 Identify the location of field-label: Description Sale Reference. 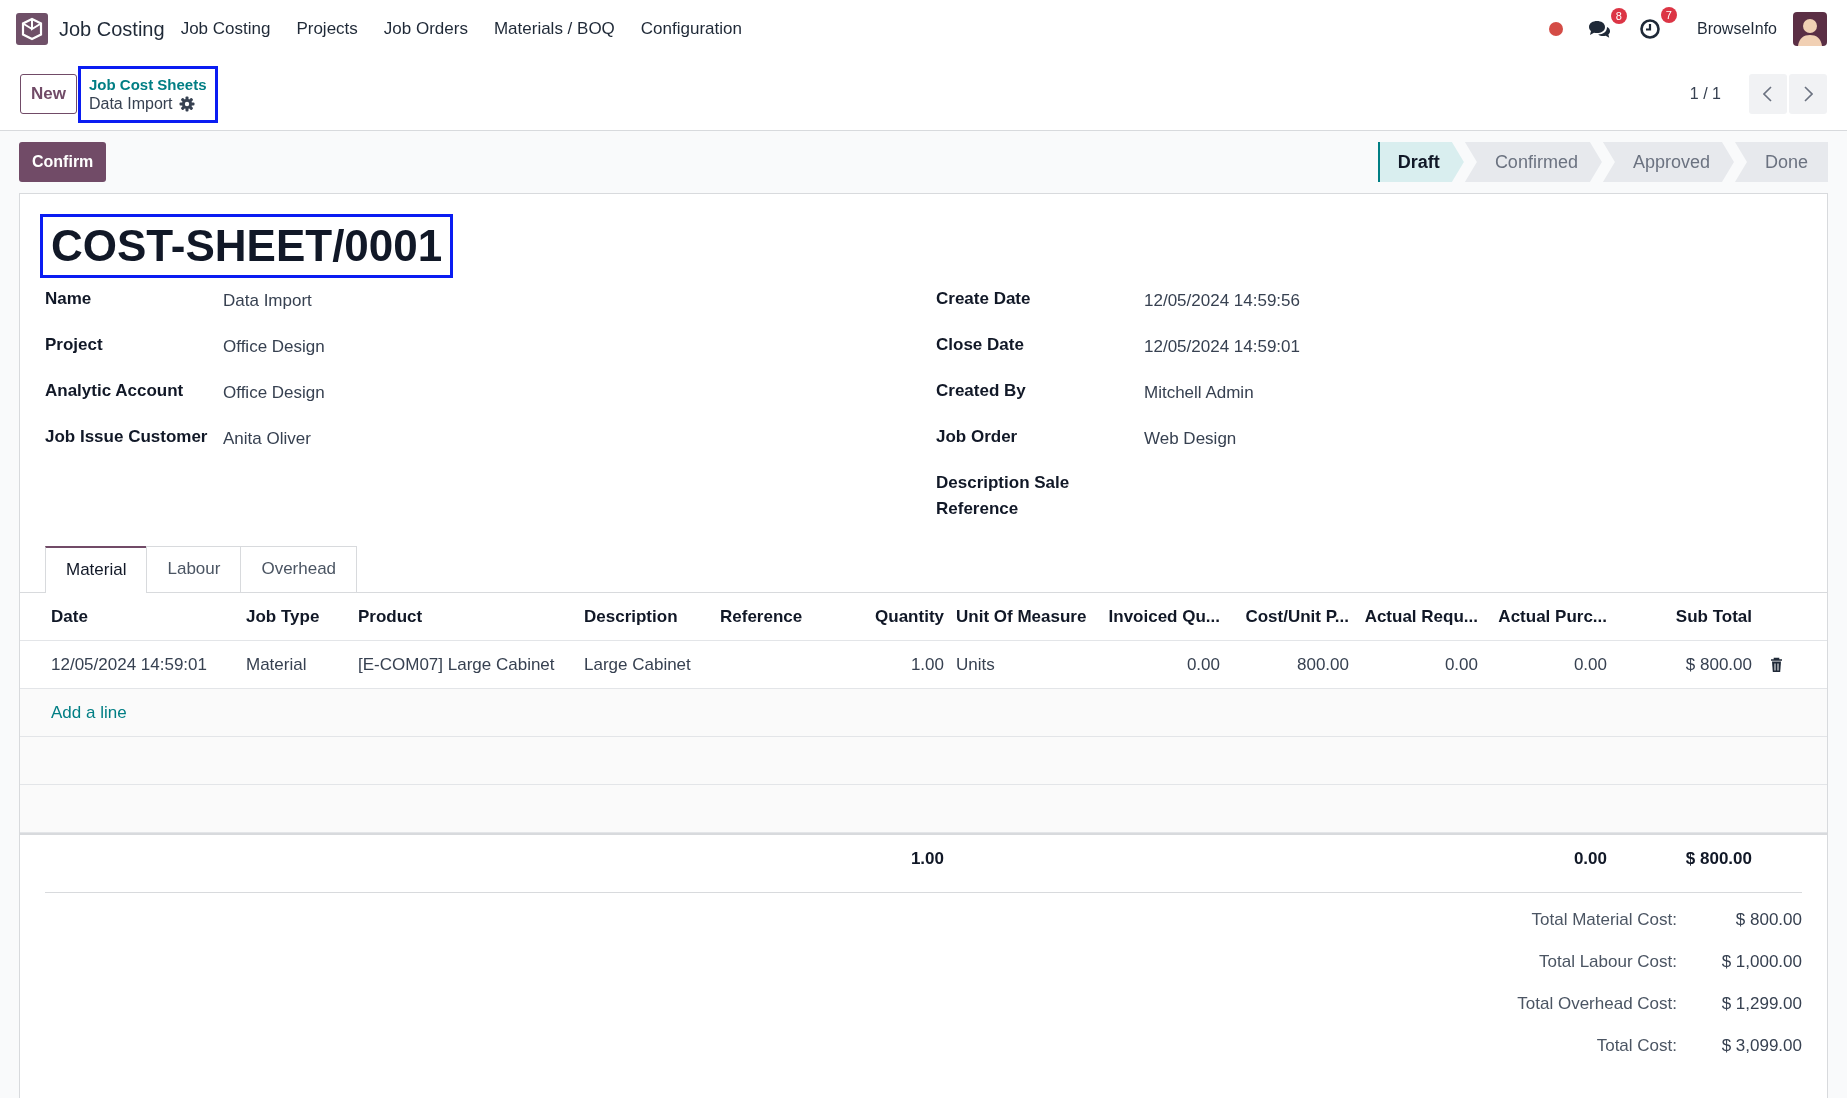
(1003, 496).